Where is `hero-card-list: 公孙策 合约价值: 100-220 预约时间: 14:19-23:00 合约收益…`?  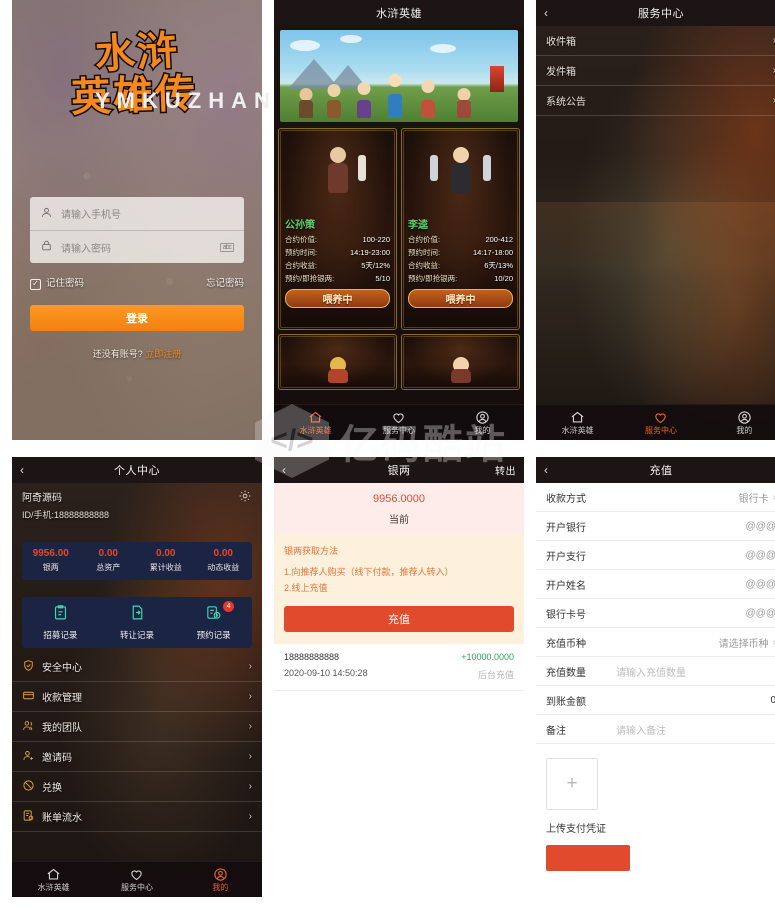 hero-card-list: 公孙策 合约价值: 100-220 预约时间: 14:19-23:00 合约收益… is located at coordinates (399, 266).